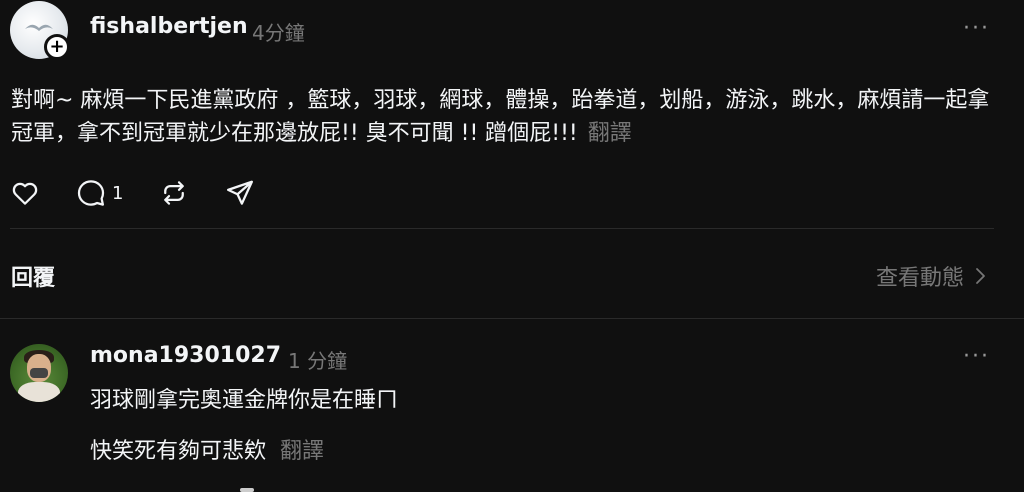 The width and height of the screenshot is (1024, 492). I want to click on comment-icon, so click(91, 193).